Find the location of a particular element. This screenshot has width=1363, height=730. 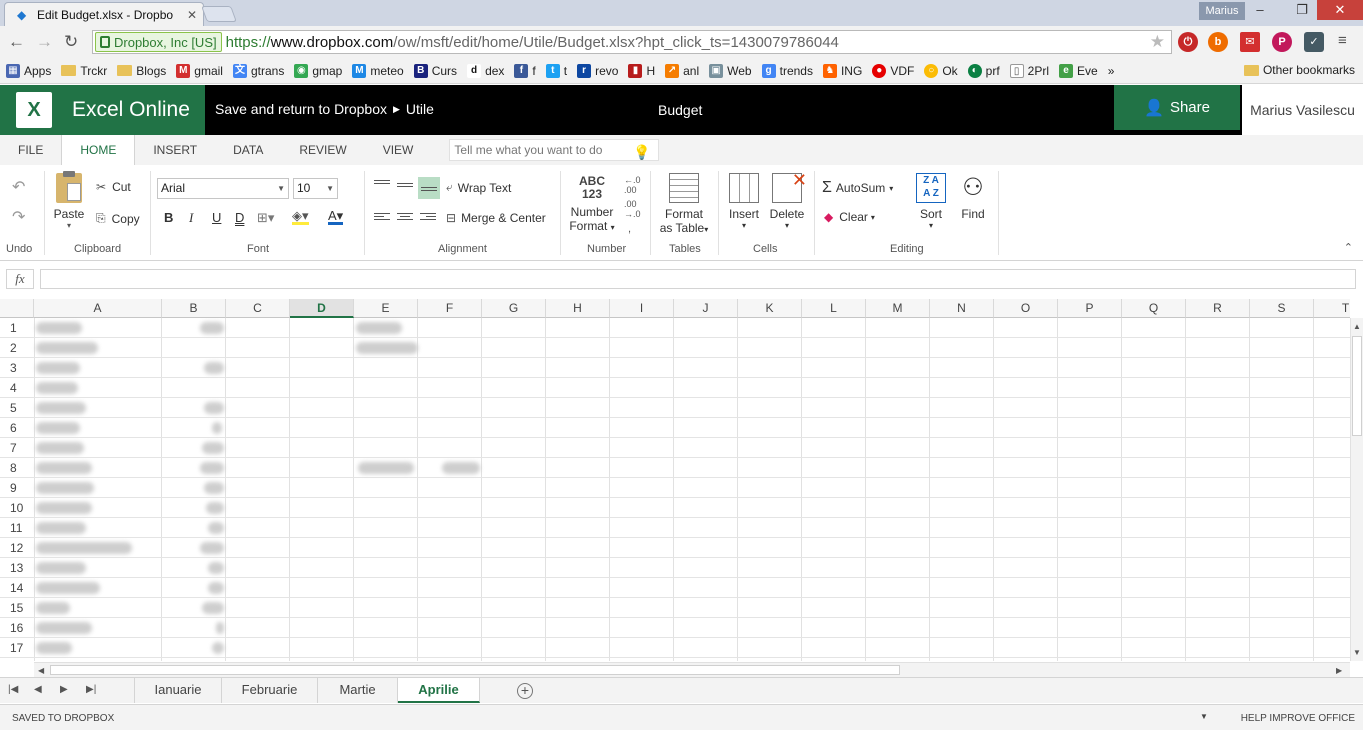

sheet-tab-aprilie: Aprilie is located at coordinates (439, 690).